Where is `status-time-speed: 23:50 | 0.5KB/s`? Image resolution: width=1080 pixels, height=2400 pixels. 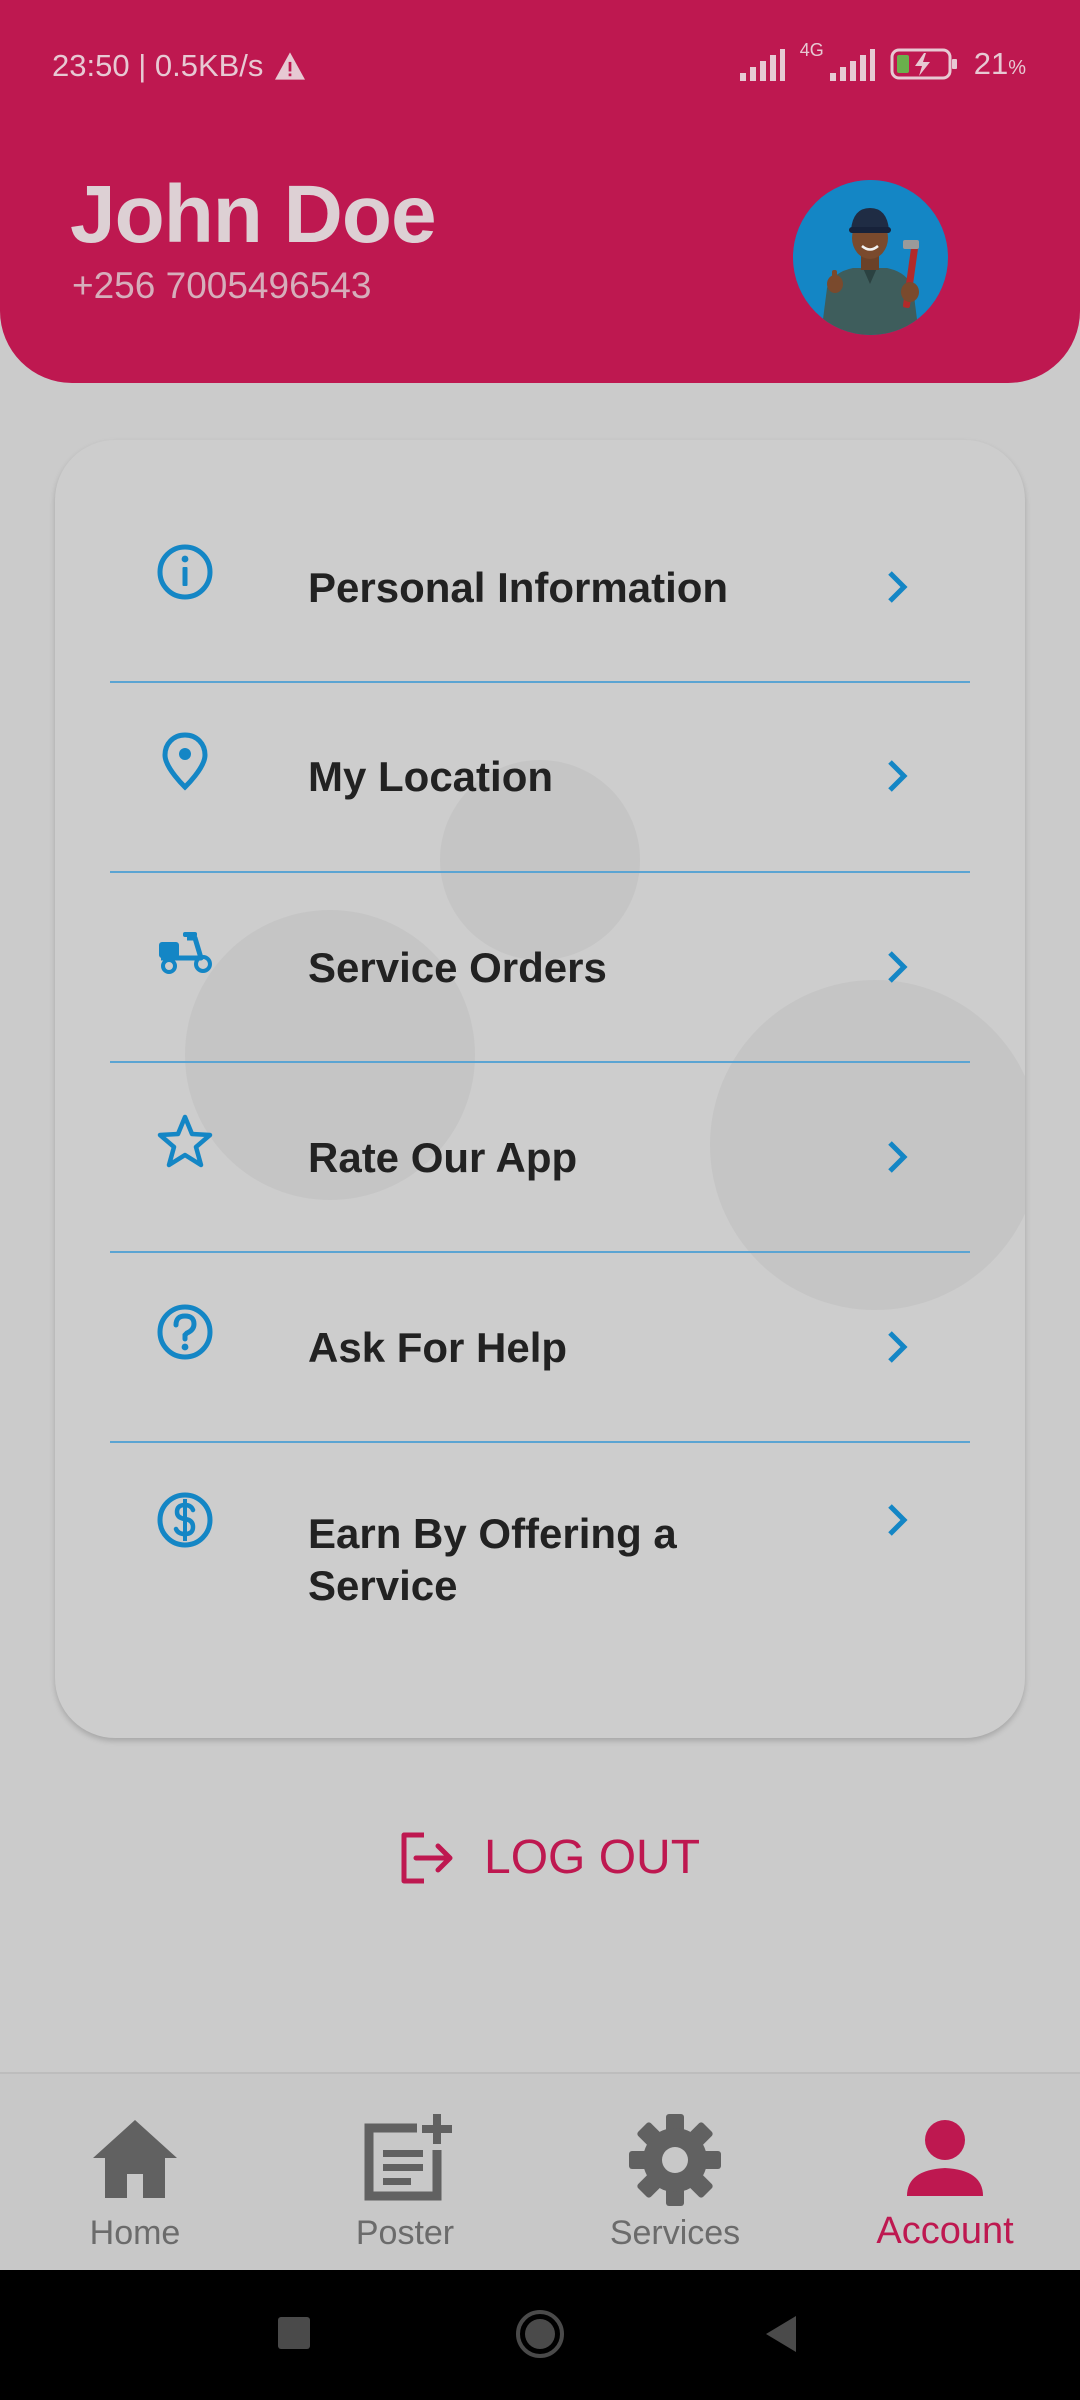 status-time-speed: 23:50 | 0.5KB/s is located at coordinates (158, 65).